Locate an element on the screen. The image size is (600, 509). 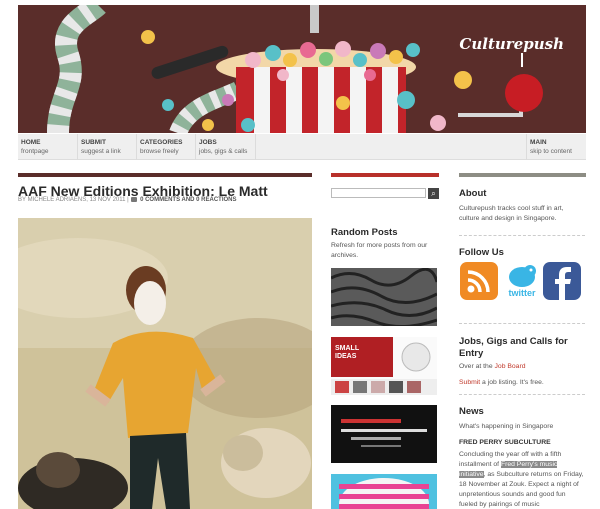
nav-title: MAIN is located at coordinates (538, 142).